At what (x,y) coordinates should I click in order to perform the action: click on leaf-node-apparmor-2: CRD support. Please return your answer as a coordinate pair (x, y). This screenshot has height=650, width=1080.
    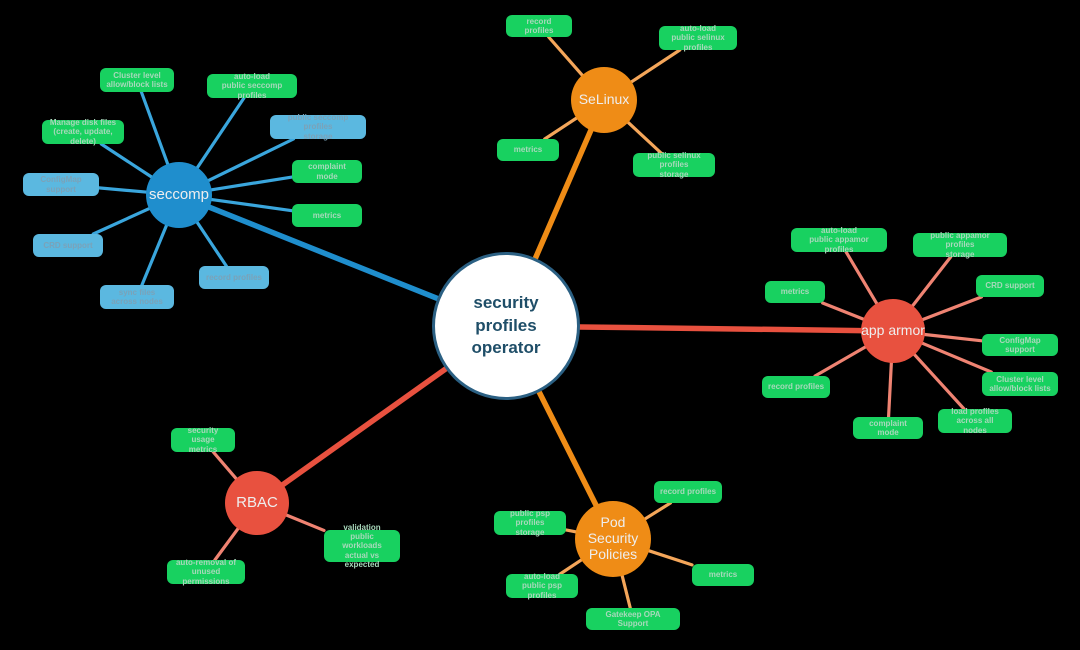
    Looking at the image, I should click on (1010, 286).